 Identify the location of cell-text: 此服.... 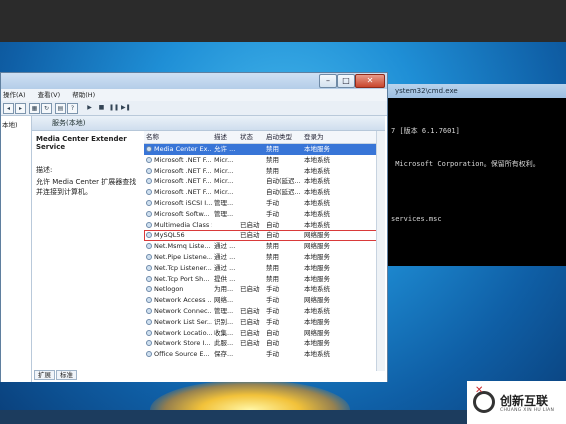
(224, 343).